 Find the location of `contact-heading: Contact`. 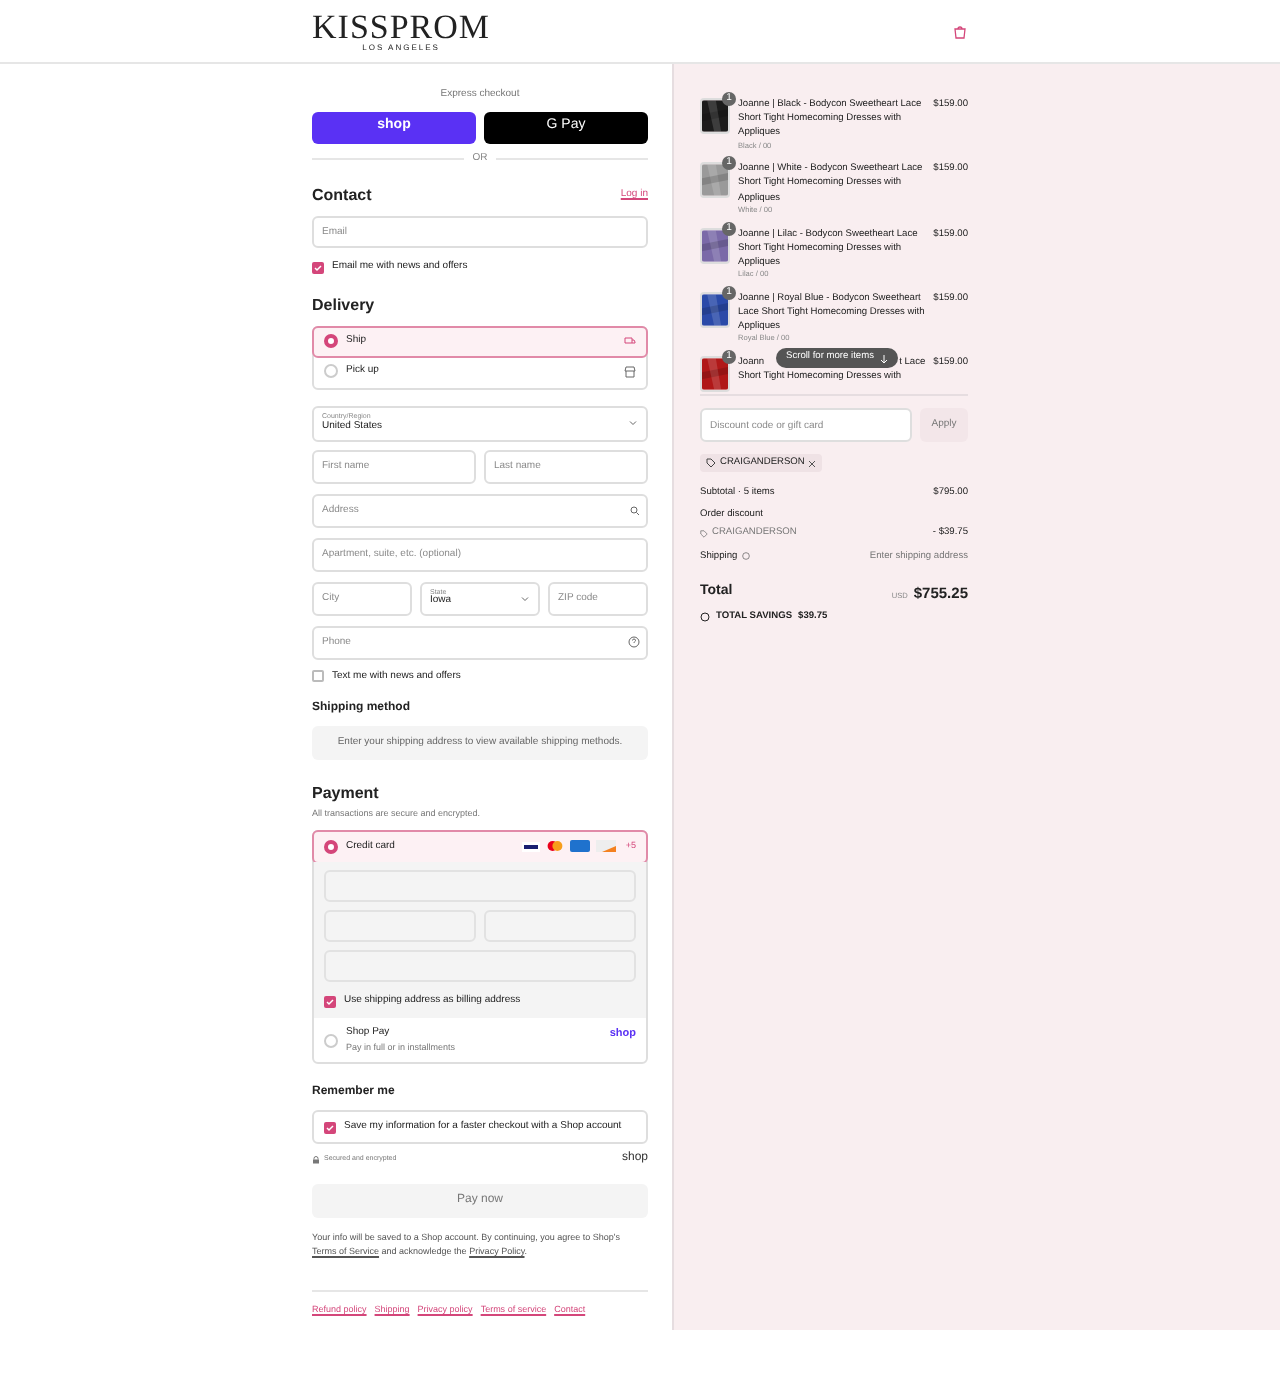

contact-heading: Contact is located at coordinates (342, 196).